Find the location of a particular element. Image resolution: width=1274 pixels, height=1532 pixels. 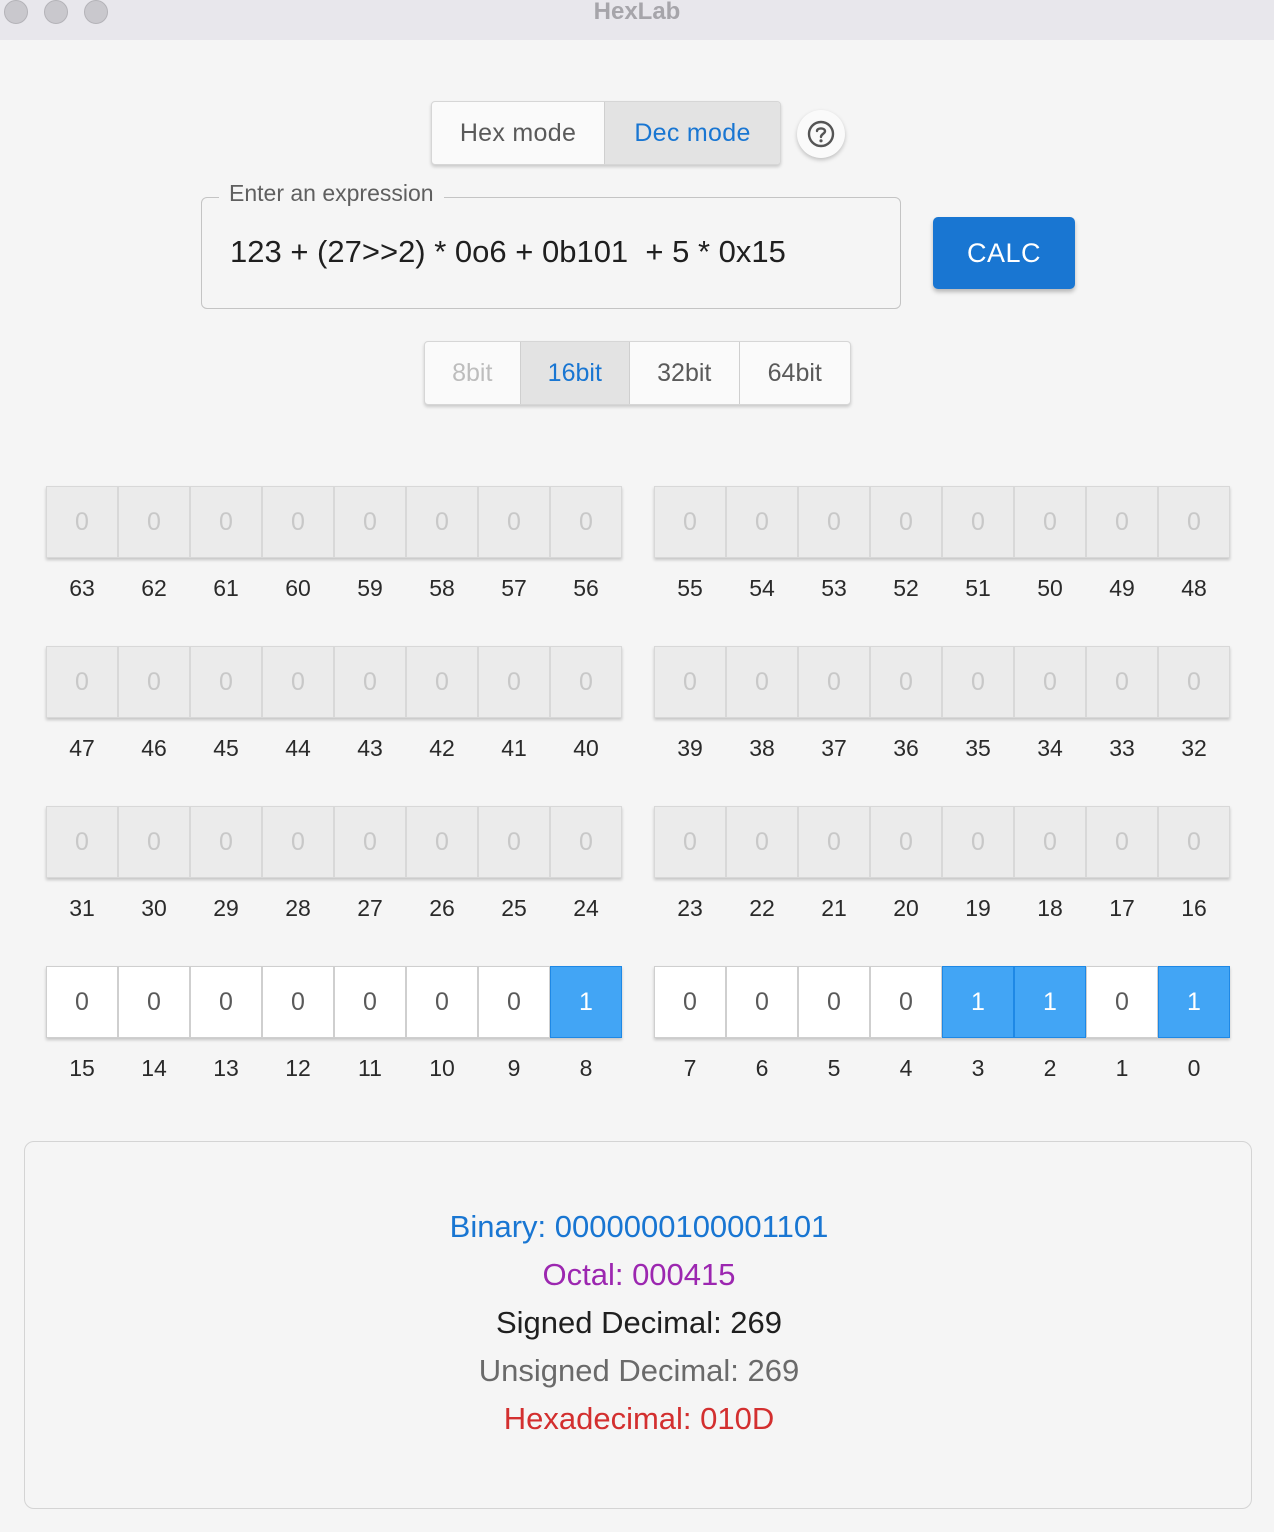

binary-result: Binary: 0000000100001101 is located at coordinates (639, 1226).